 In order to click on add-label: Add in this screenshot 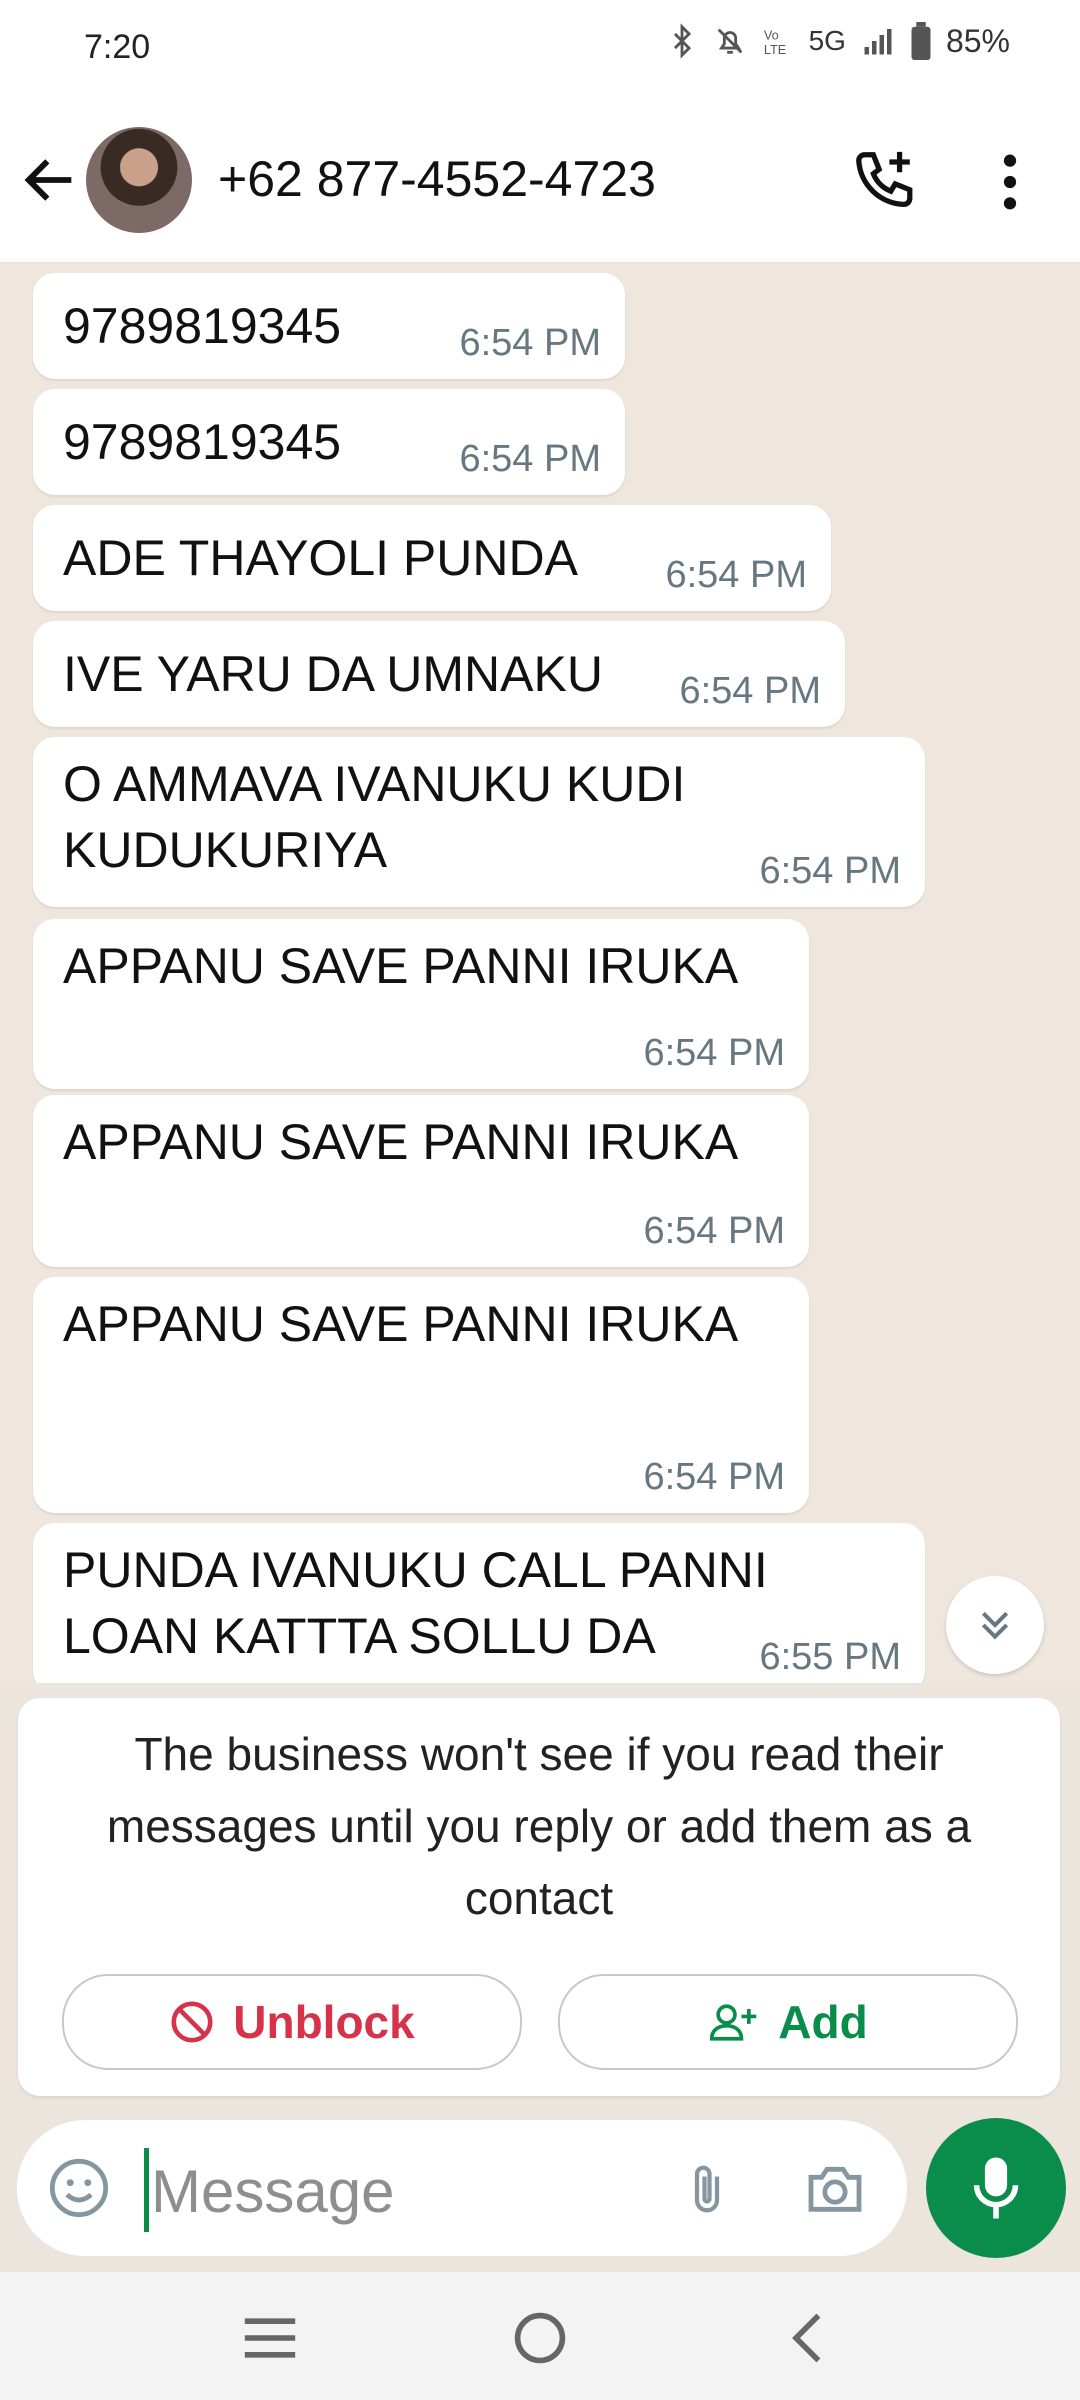, I will do `click(823, 2022)`.